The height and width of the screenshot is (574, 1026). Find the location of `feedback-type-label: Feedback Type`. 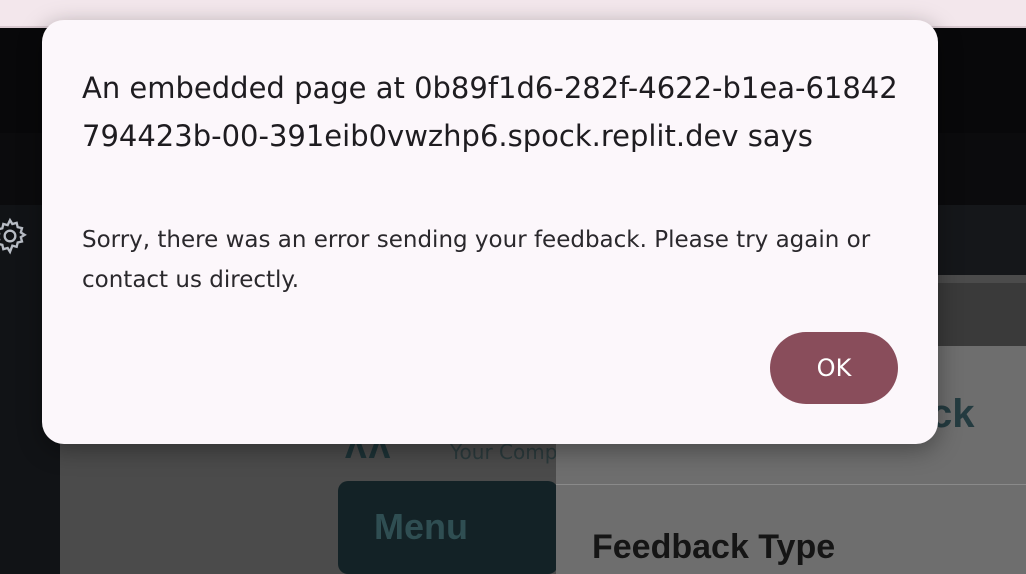

feedback-type-label: Feedback Type is located at coordinates (714, 547).